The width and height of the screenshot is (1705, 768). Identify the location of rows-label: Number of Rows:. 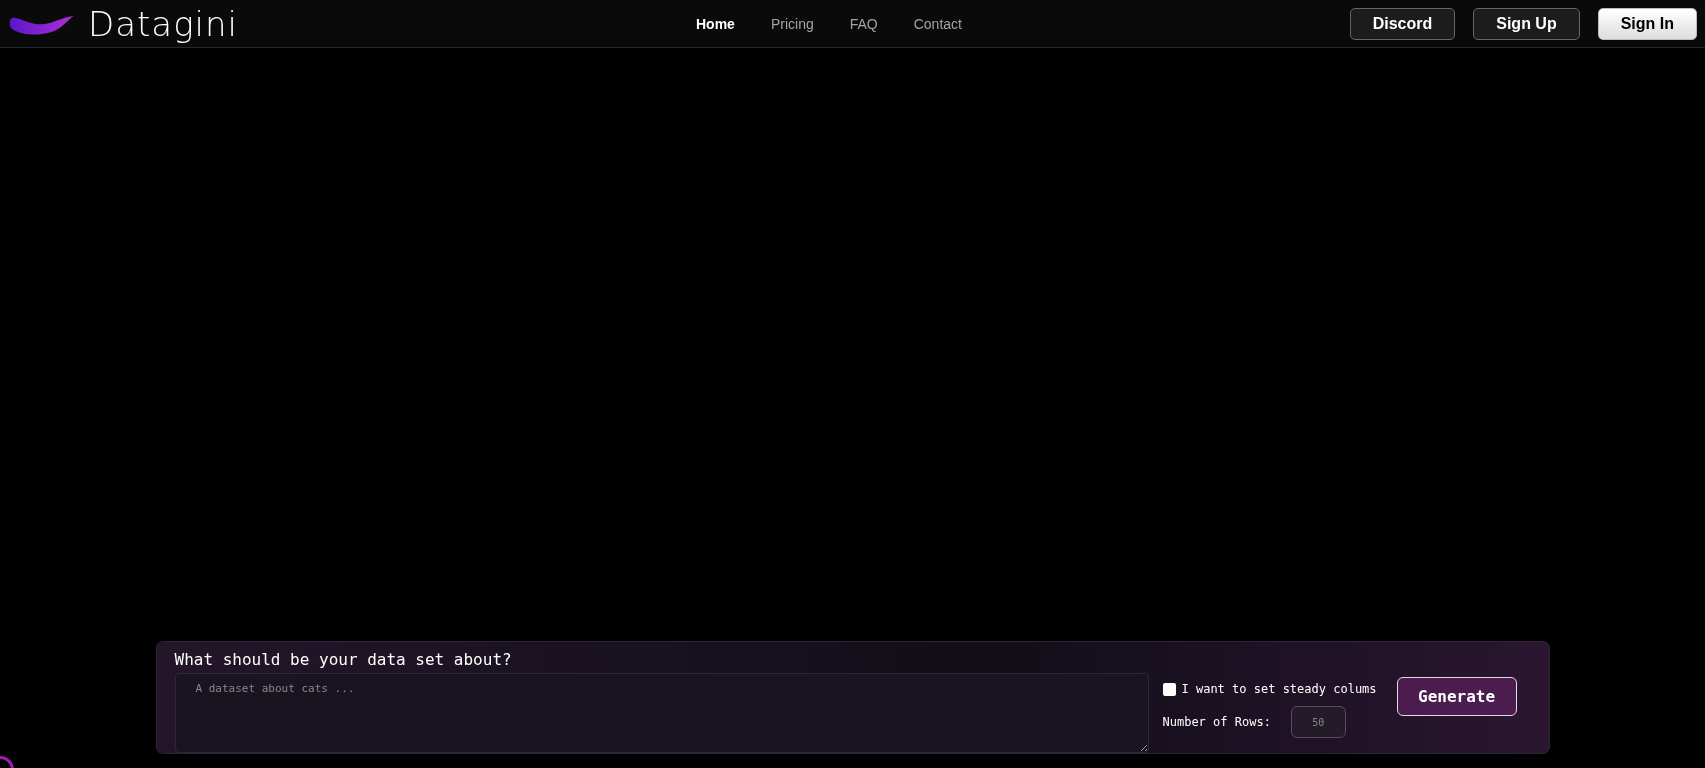
(1216, 722).